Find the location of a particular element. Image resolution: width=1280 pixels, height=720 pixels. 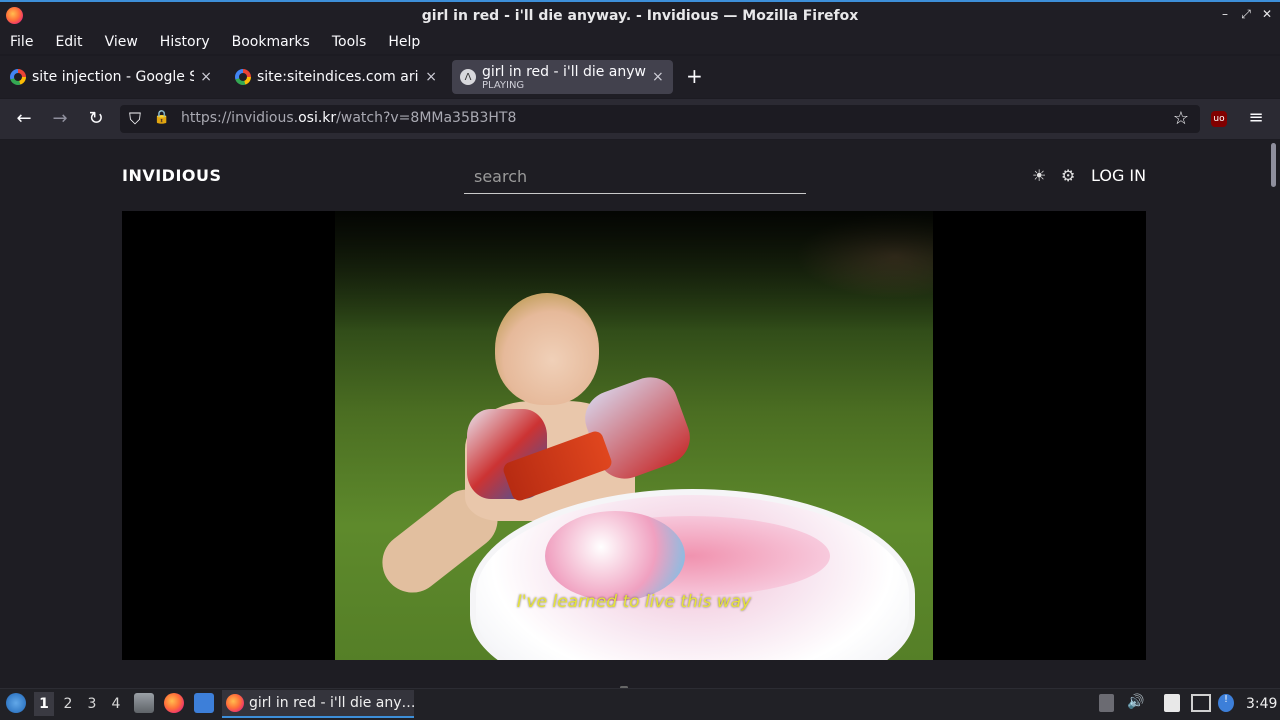

file-manager-icon is located at coordinates (144, 703).